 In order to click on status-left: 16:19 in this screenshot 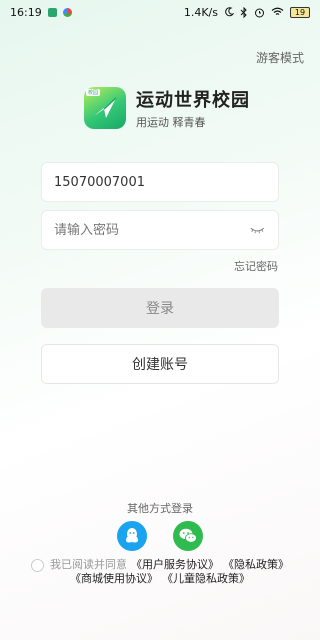, I will do `click(41, 12)`.